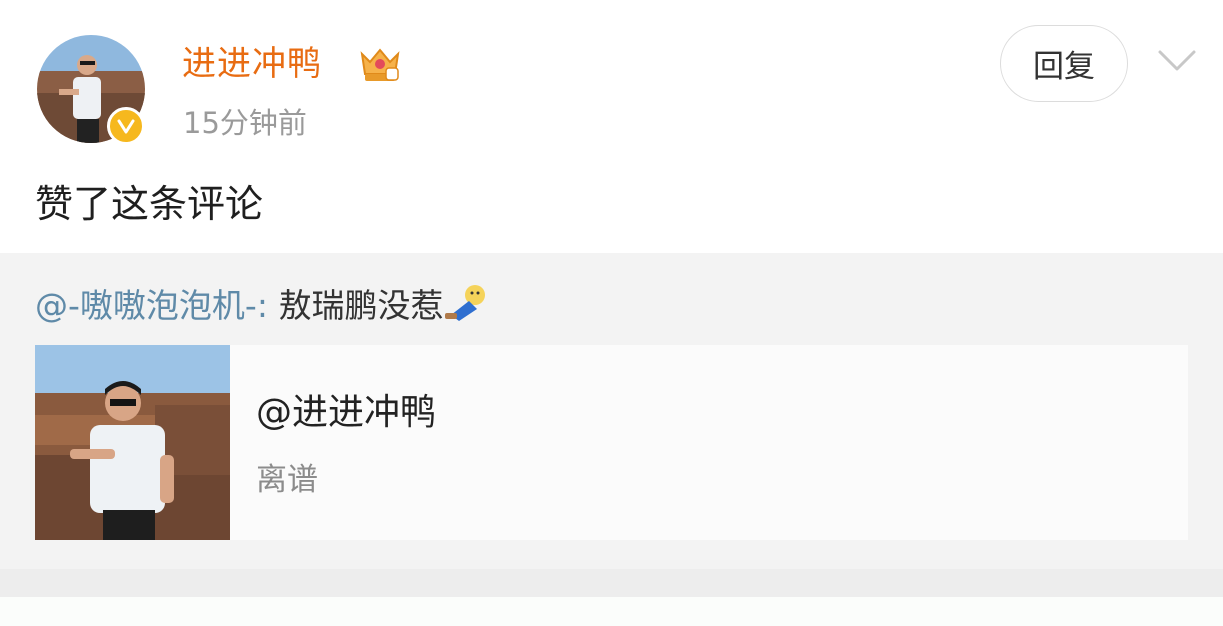 Image resolution: width=1223 pixels, height=626 pixels. What do you see at coordinates (245, 123) in the screenshot?
I see `post-time: 15分钟前` at bounding box center [245, 123].